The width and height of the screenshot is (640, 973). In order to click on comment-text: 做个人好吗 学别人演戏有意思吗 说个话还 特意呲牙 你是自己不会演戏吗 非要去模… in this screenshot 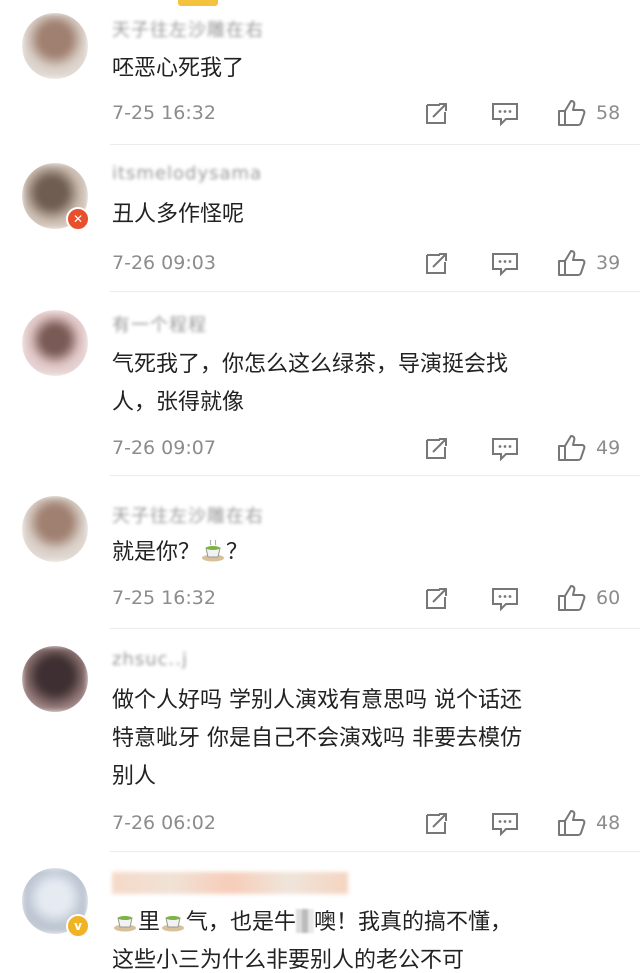, I will do `click(366, 739)`.